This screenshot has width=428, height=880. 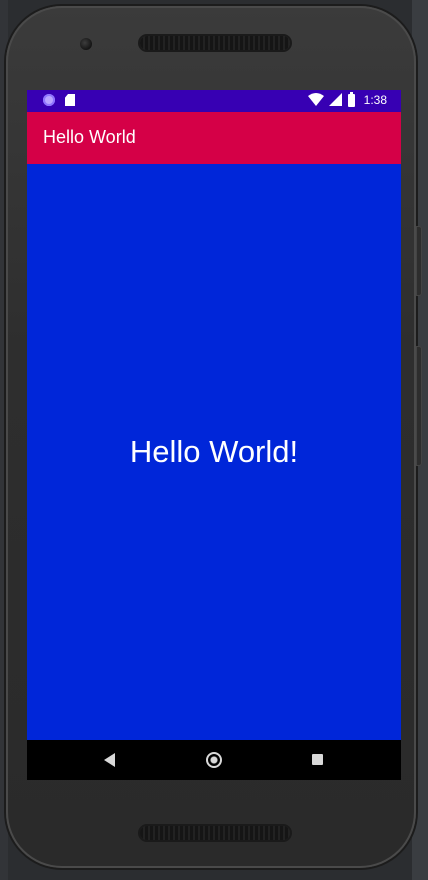 What do you see at coordinates (89, 137) in the screenshot?
I see `app-title: Hello World` at bounding box center [89, 137].